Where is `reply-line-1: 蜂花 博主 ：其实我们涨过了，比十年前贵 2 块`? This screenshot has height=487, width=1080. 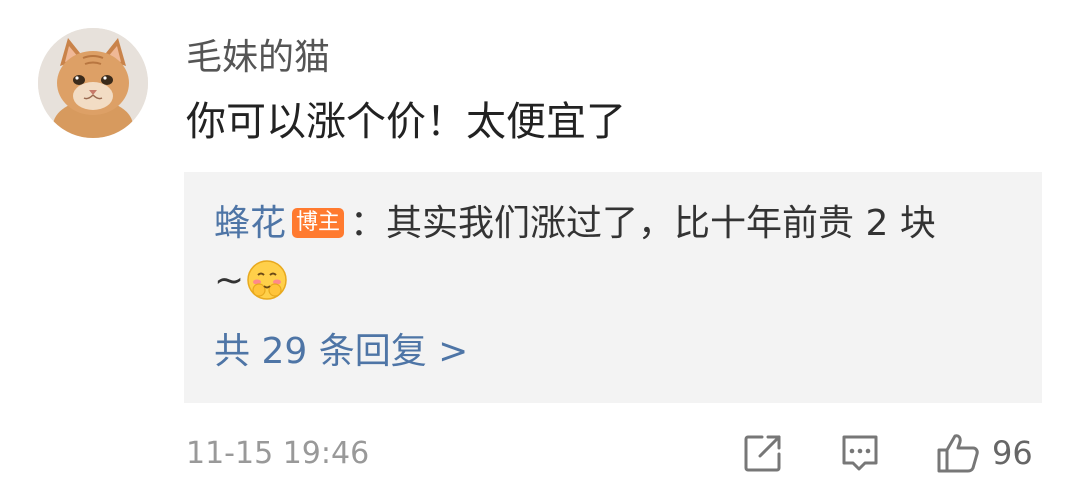 reply-line-1: 蜂花 博主 ：其实我们涨过了，比十年前贵 2 块 is located at coordinates (575, 224).